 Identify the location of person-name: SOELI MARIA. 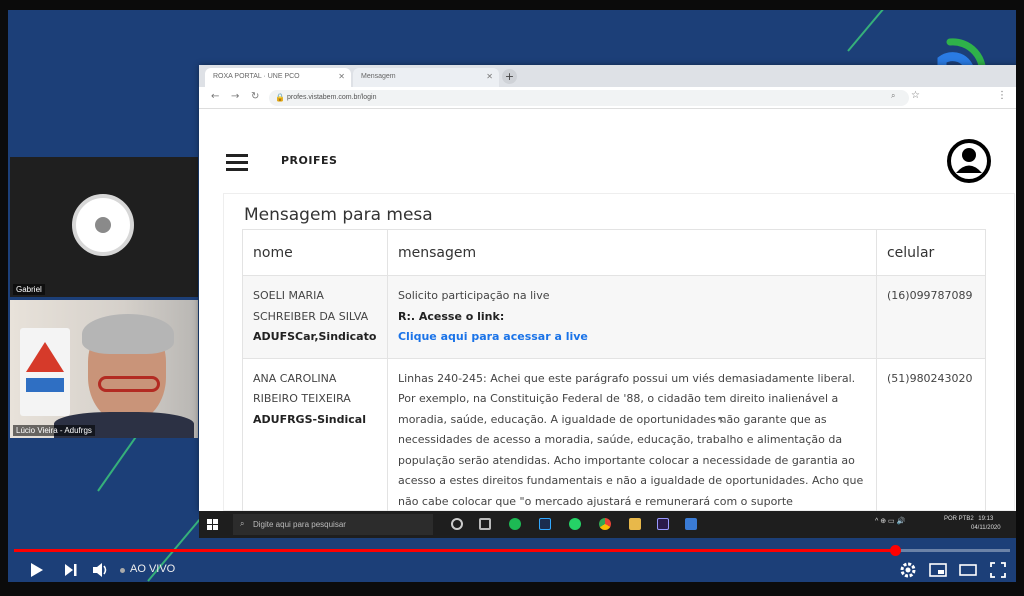
(288, 295).